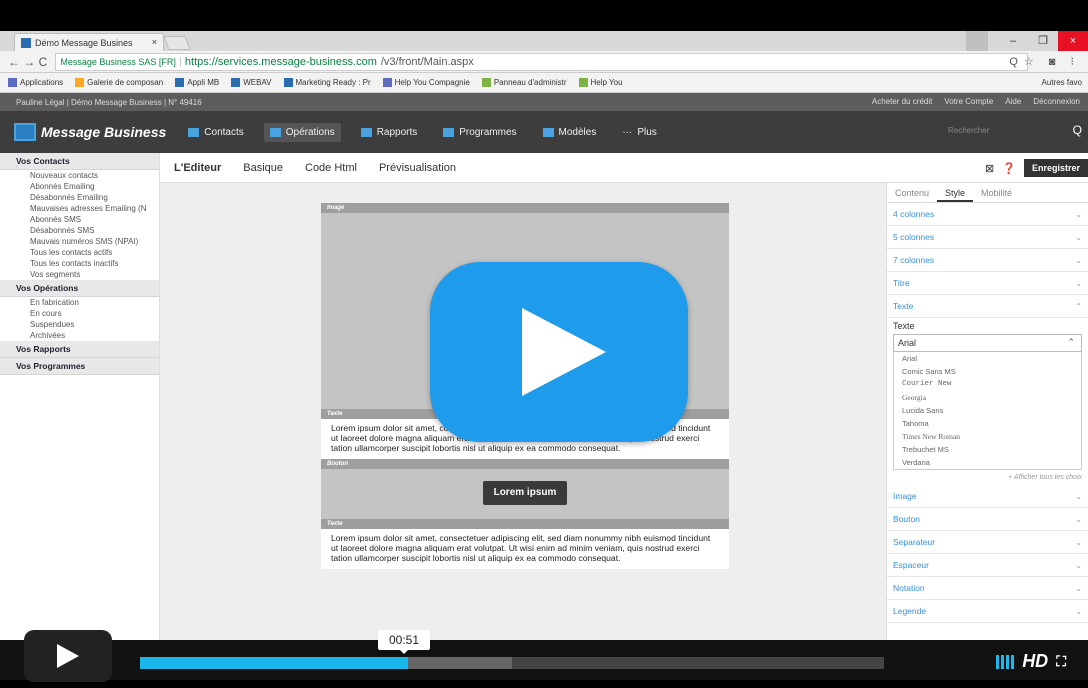 This screenshot has height=688, width=1088. I want to click on help-icon: ❓, so click(1009, 168).